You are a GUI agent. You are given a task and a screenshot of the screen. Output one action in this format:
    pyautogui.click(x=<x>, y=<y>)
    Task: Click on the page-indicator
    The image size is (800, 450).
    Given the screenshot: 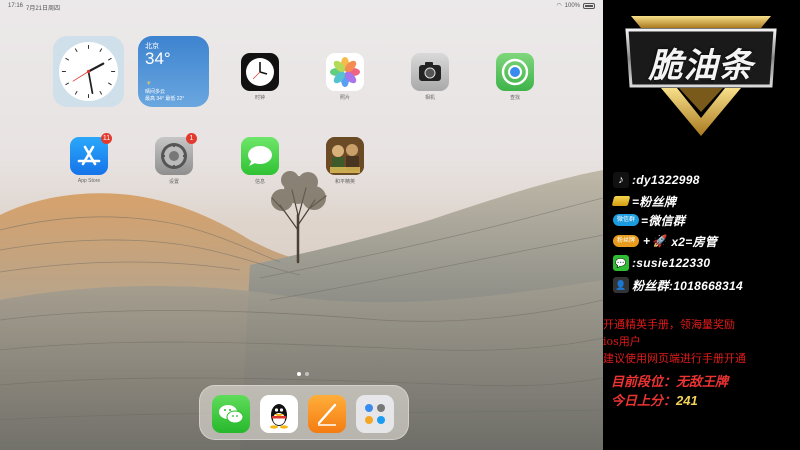 What is the action you would take?
    pyautogui.click(x=303, y=374)
    